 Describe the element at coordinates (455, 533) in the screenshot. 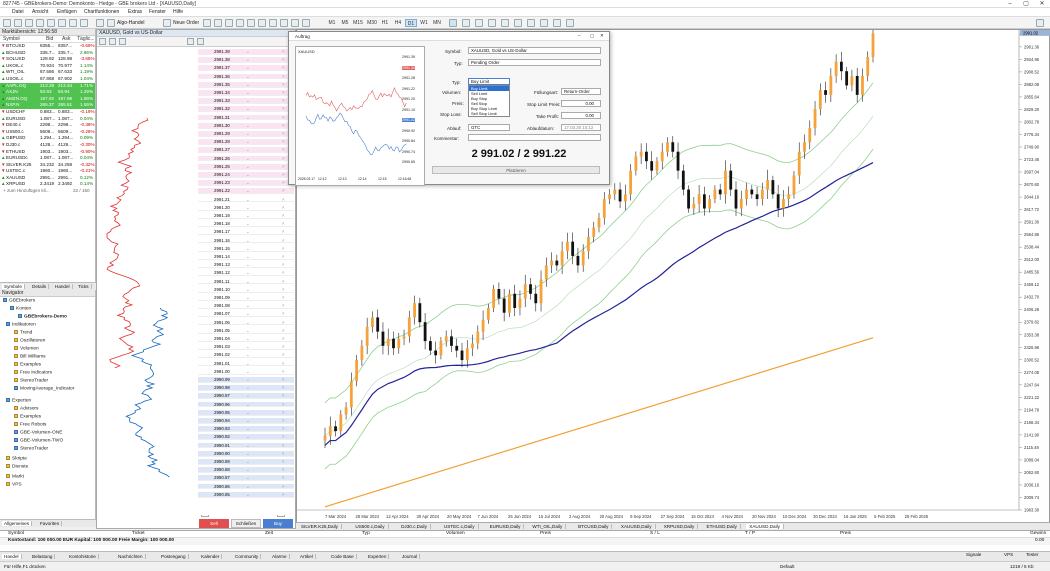

I see `th-volume: Volumen` at that location.